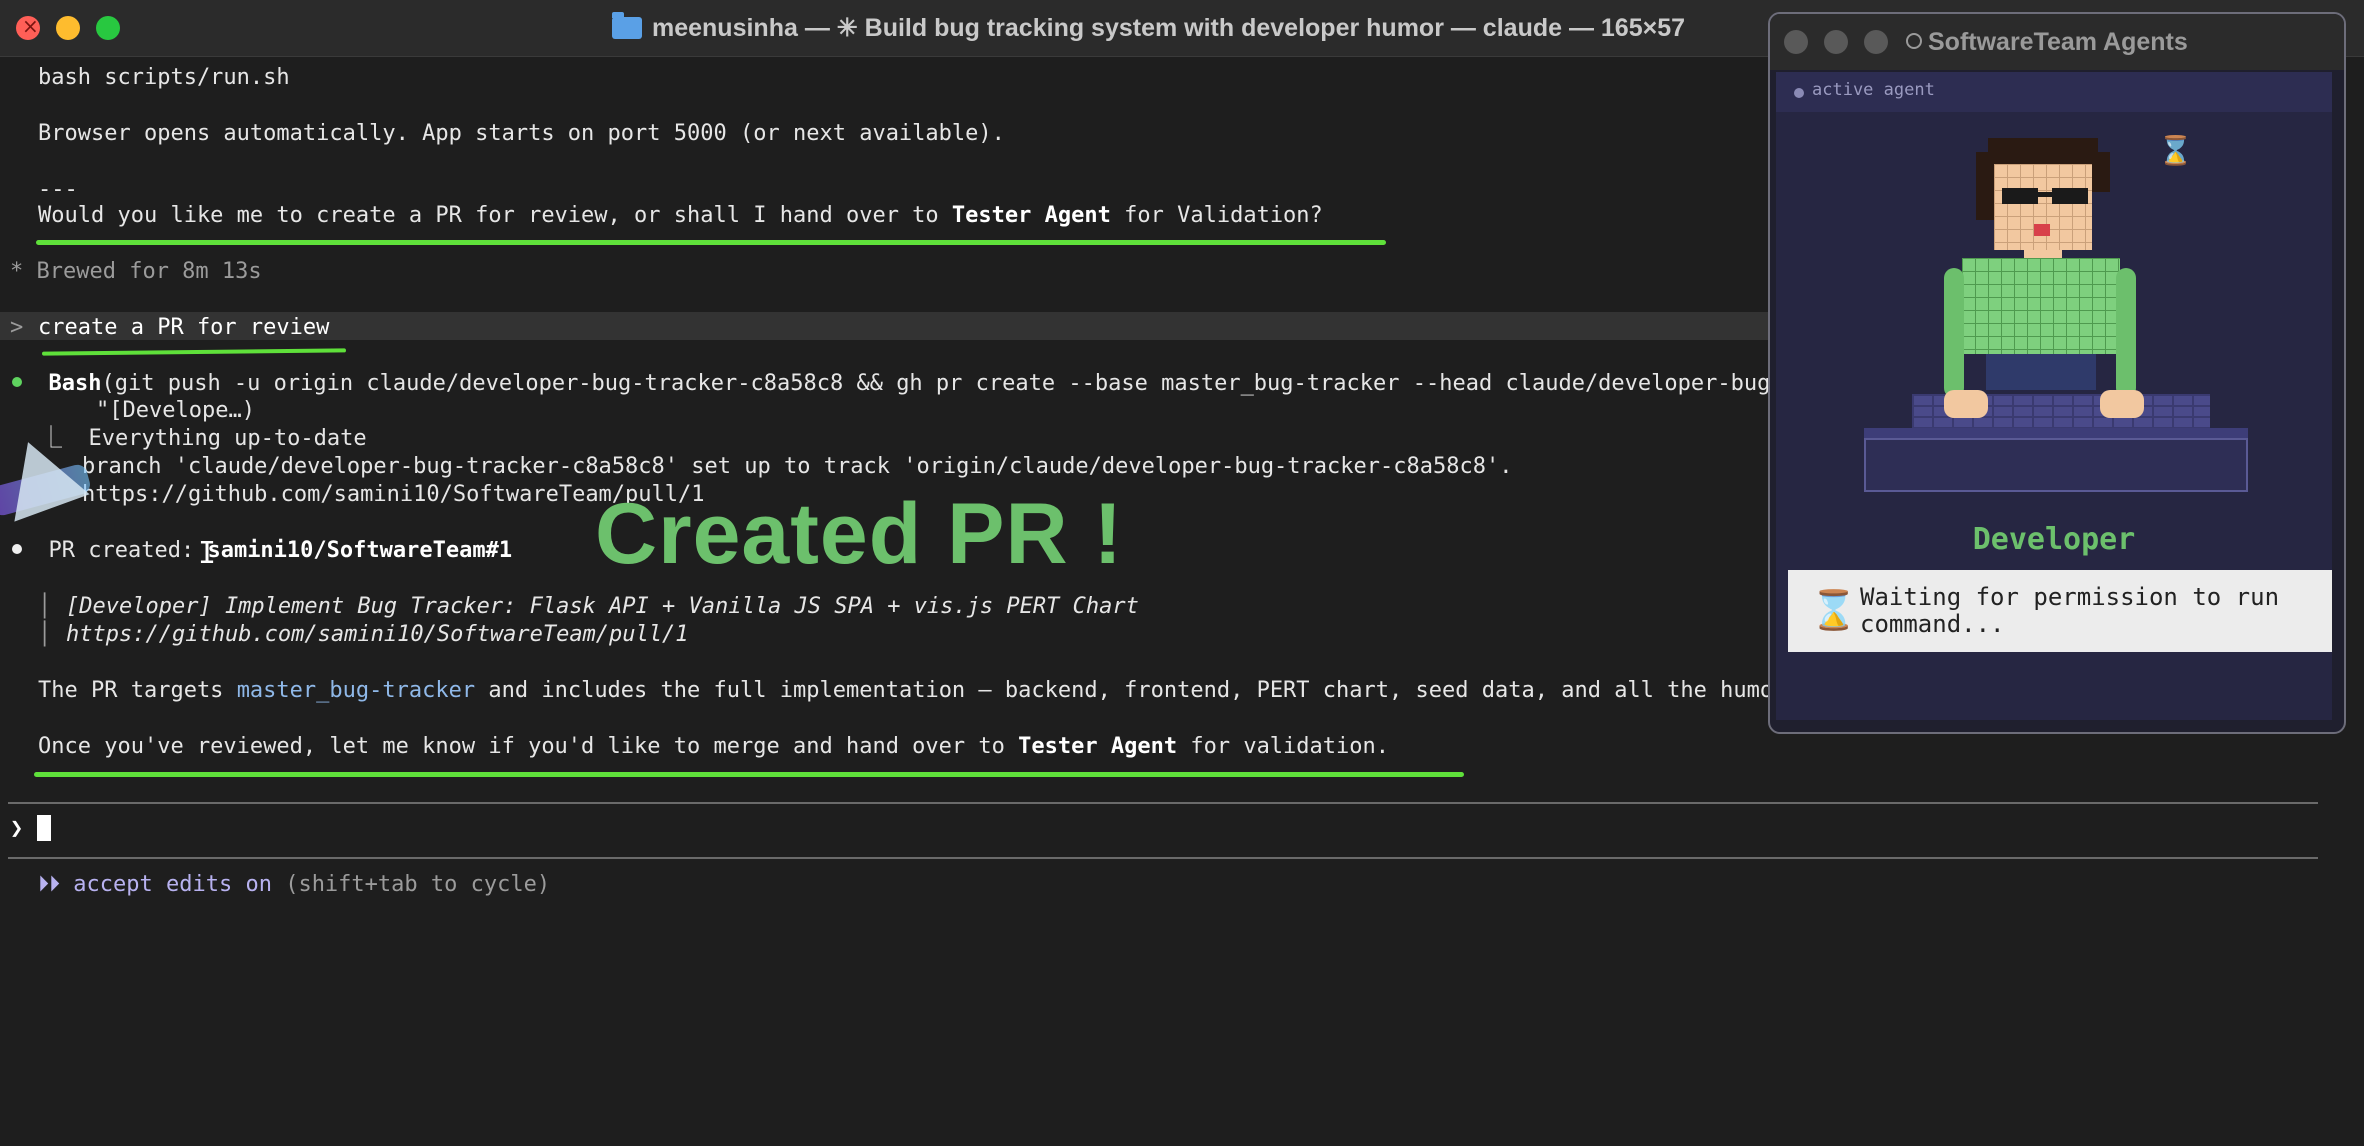 The image size is (2364, 1146). What do you see at coordinates (1031, 215) in the screenshot?
I see `question-tester-agent: Tester Agent` at bounding box center [1031, 215].